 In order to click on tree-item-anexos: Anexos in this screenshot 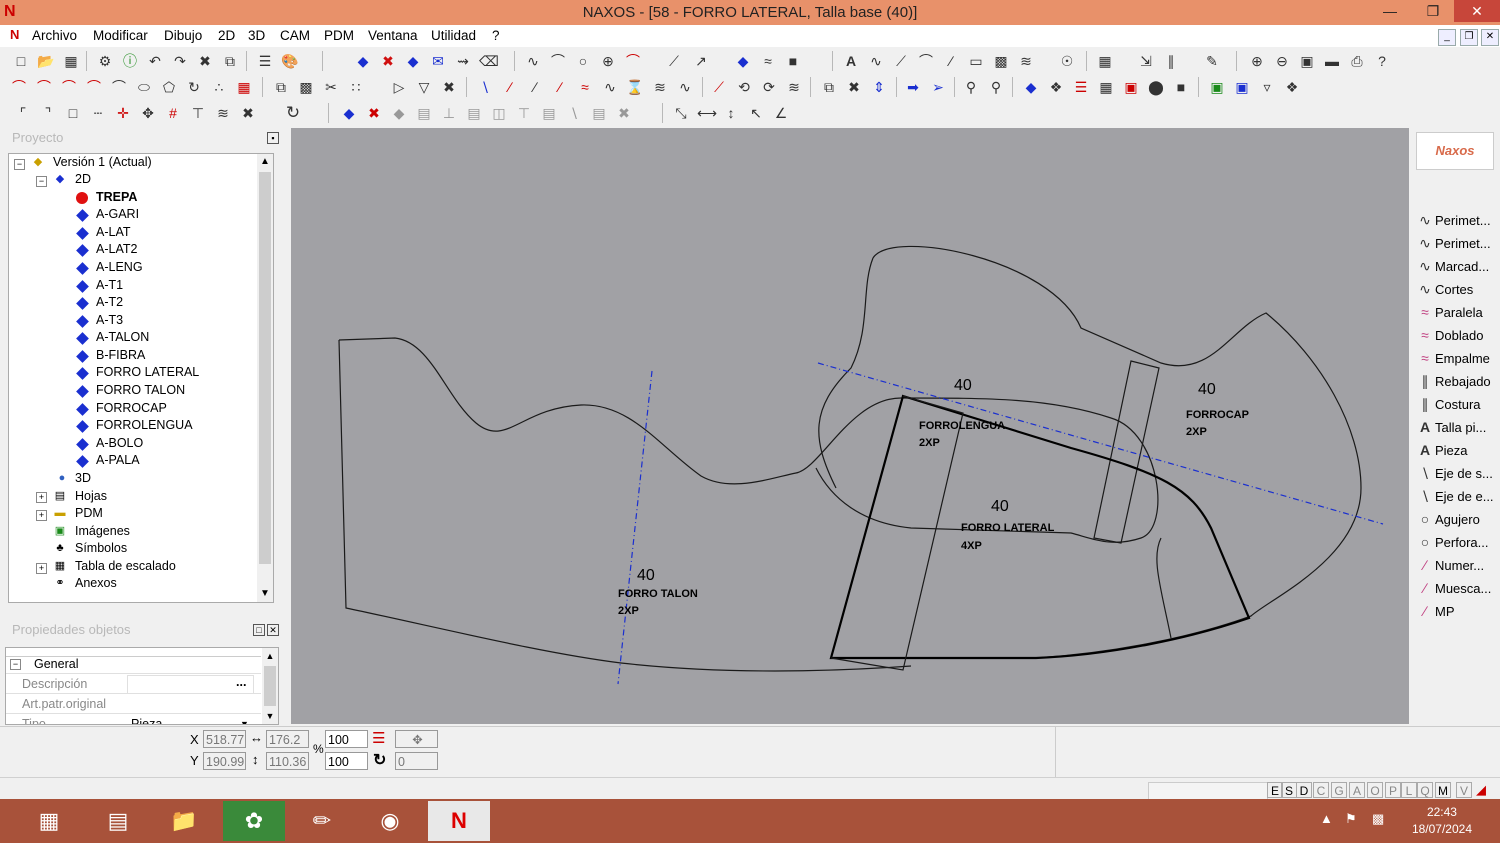, I will do `click(96, 583)`.